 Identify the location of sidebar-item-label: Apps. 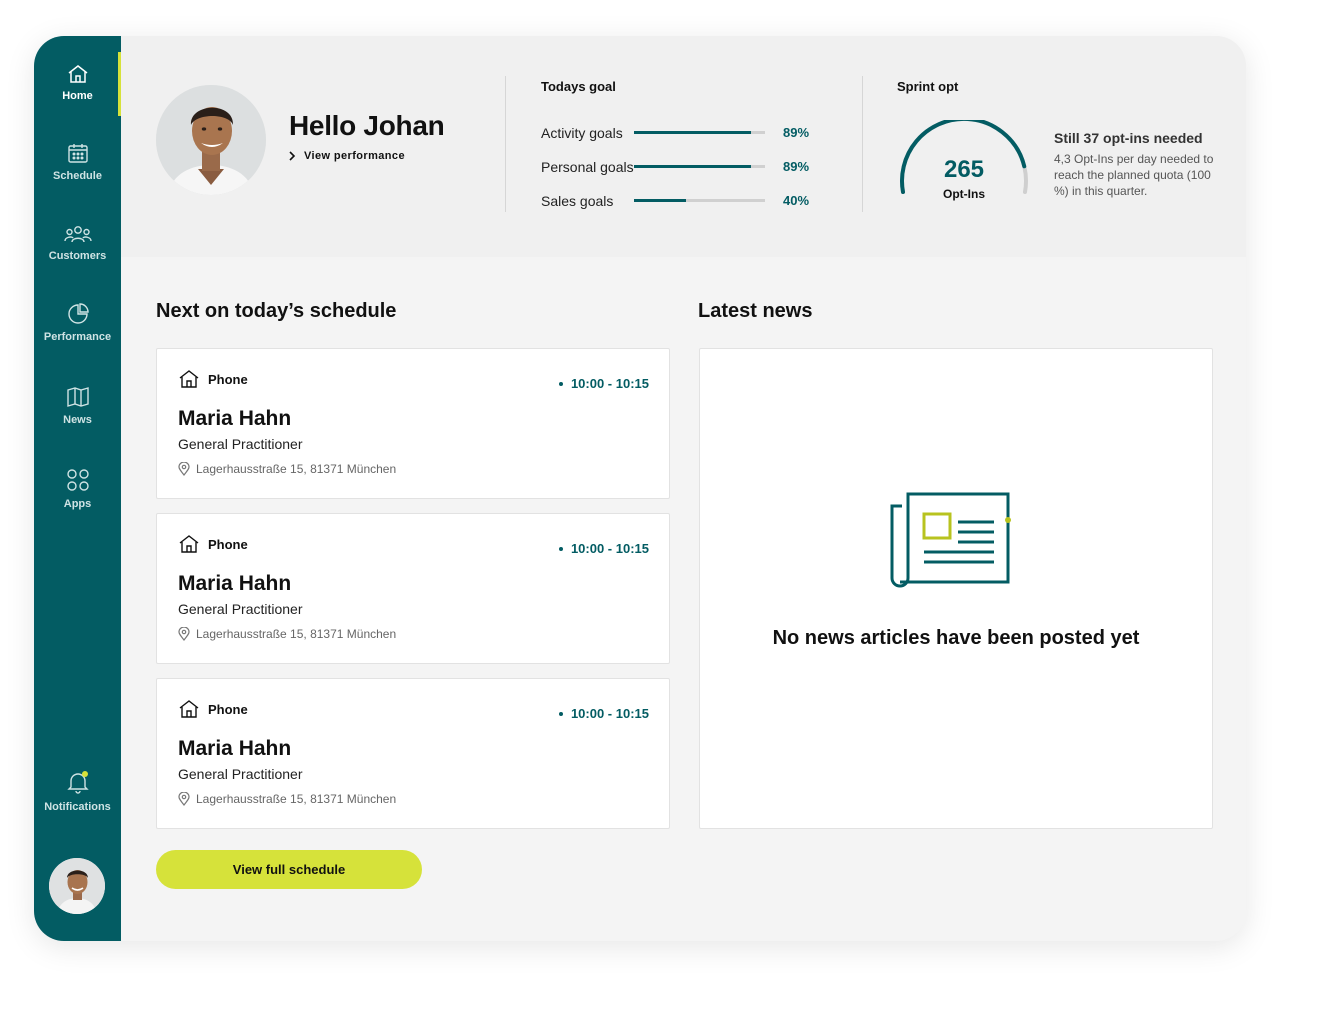
(77, 504).